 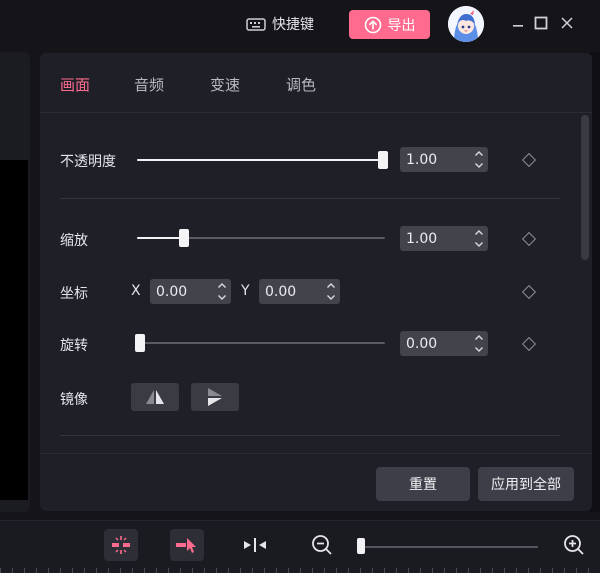 What do you see at coordinates (422, 238) in the screenshot?
I see `scale-value: 1.00` at bounding box center [422, 238].